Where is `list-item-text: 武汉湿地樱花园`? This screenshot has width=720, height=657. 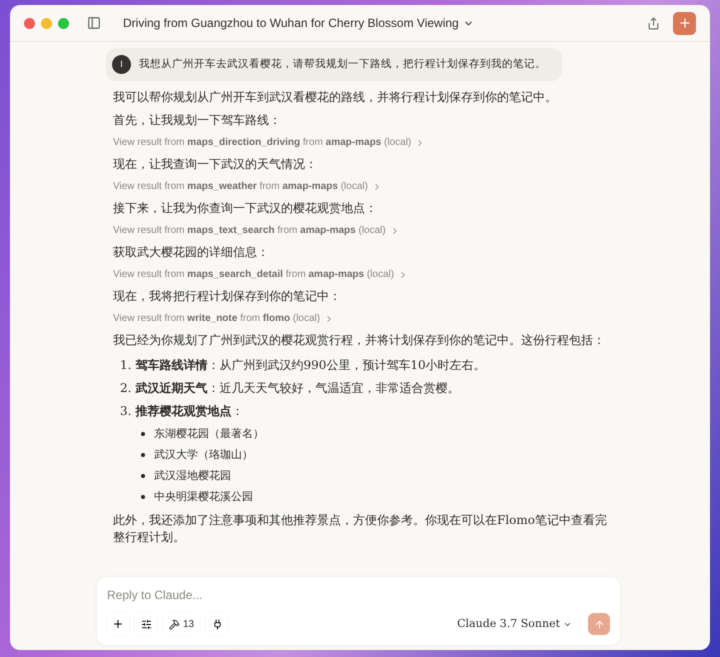
list-item-text: 武汉湿地樱花园 is located at coordinates (192, 476).